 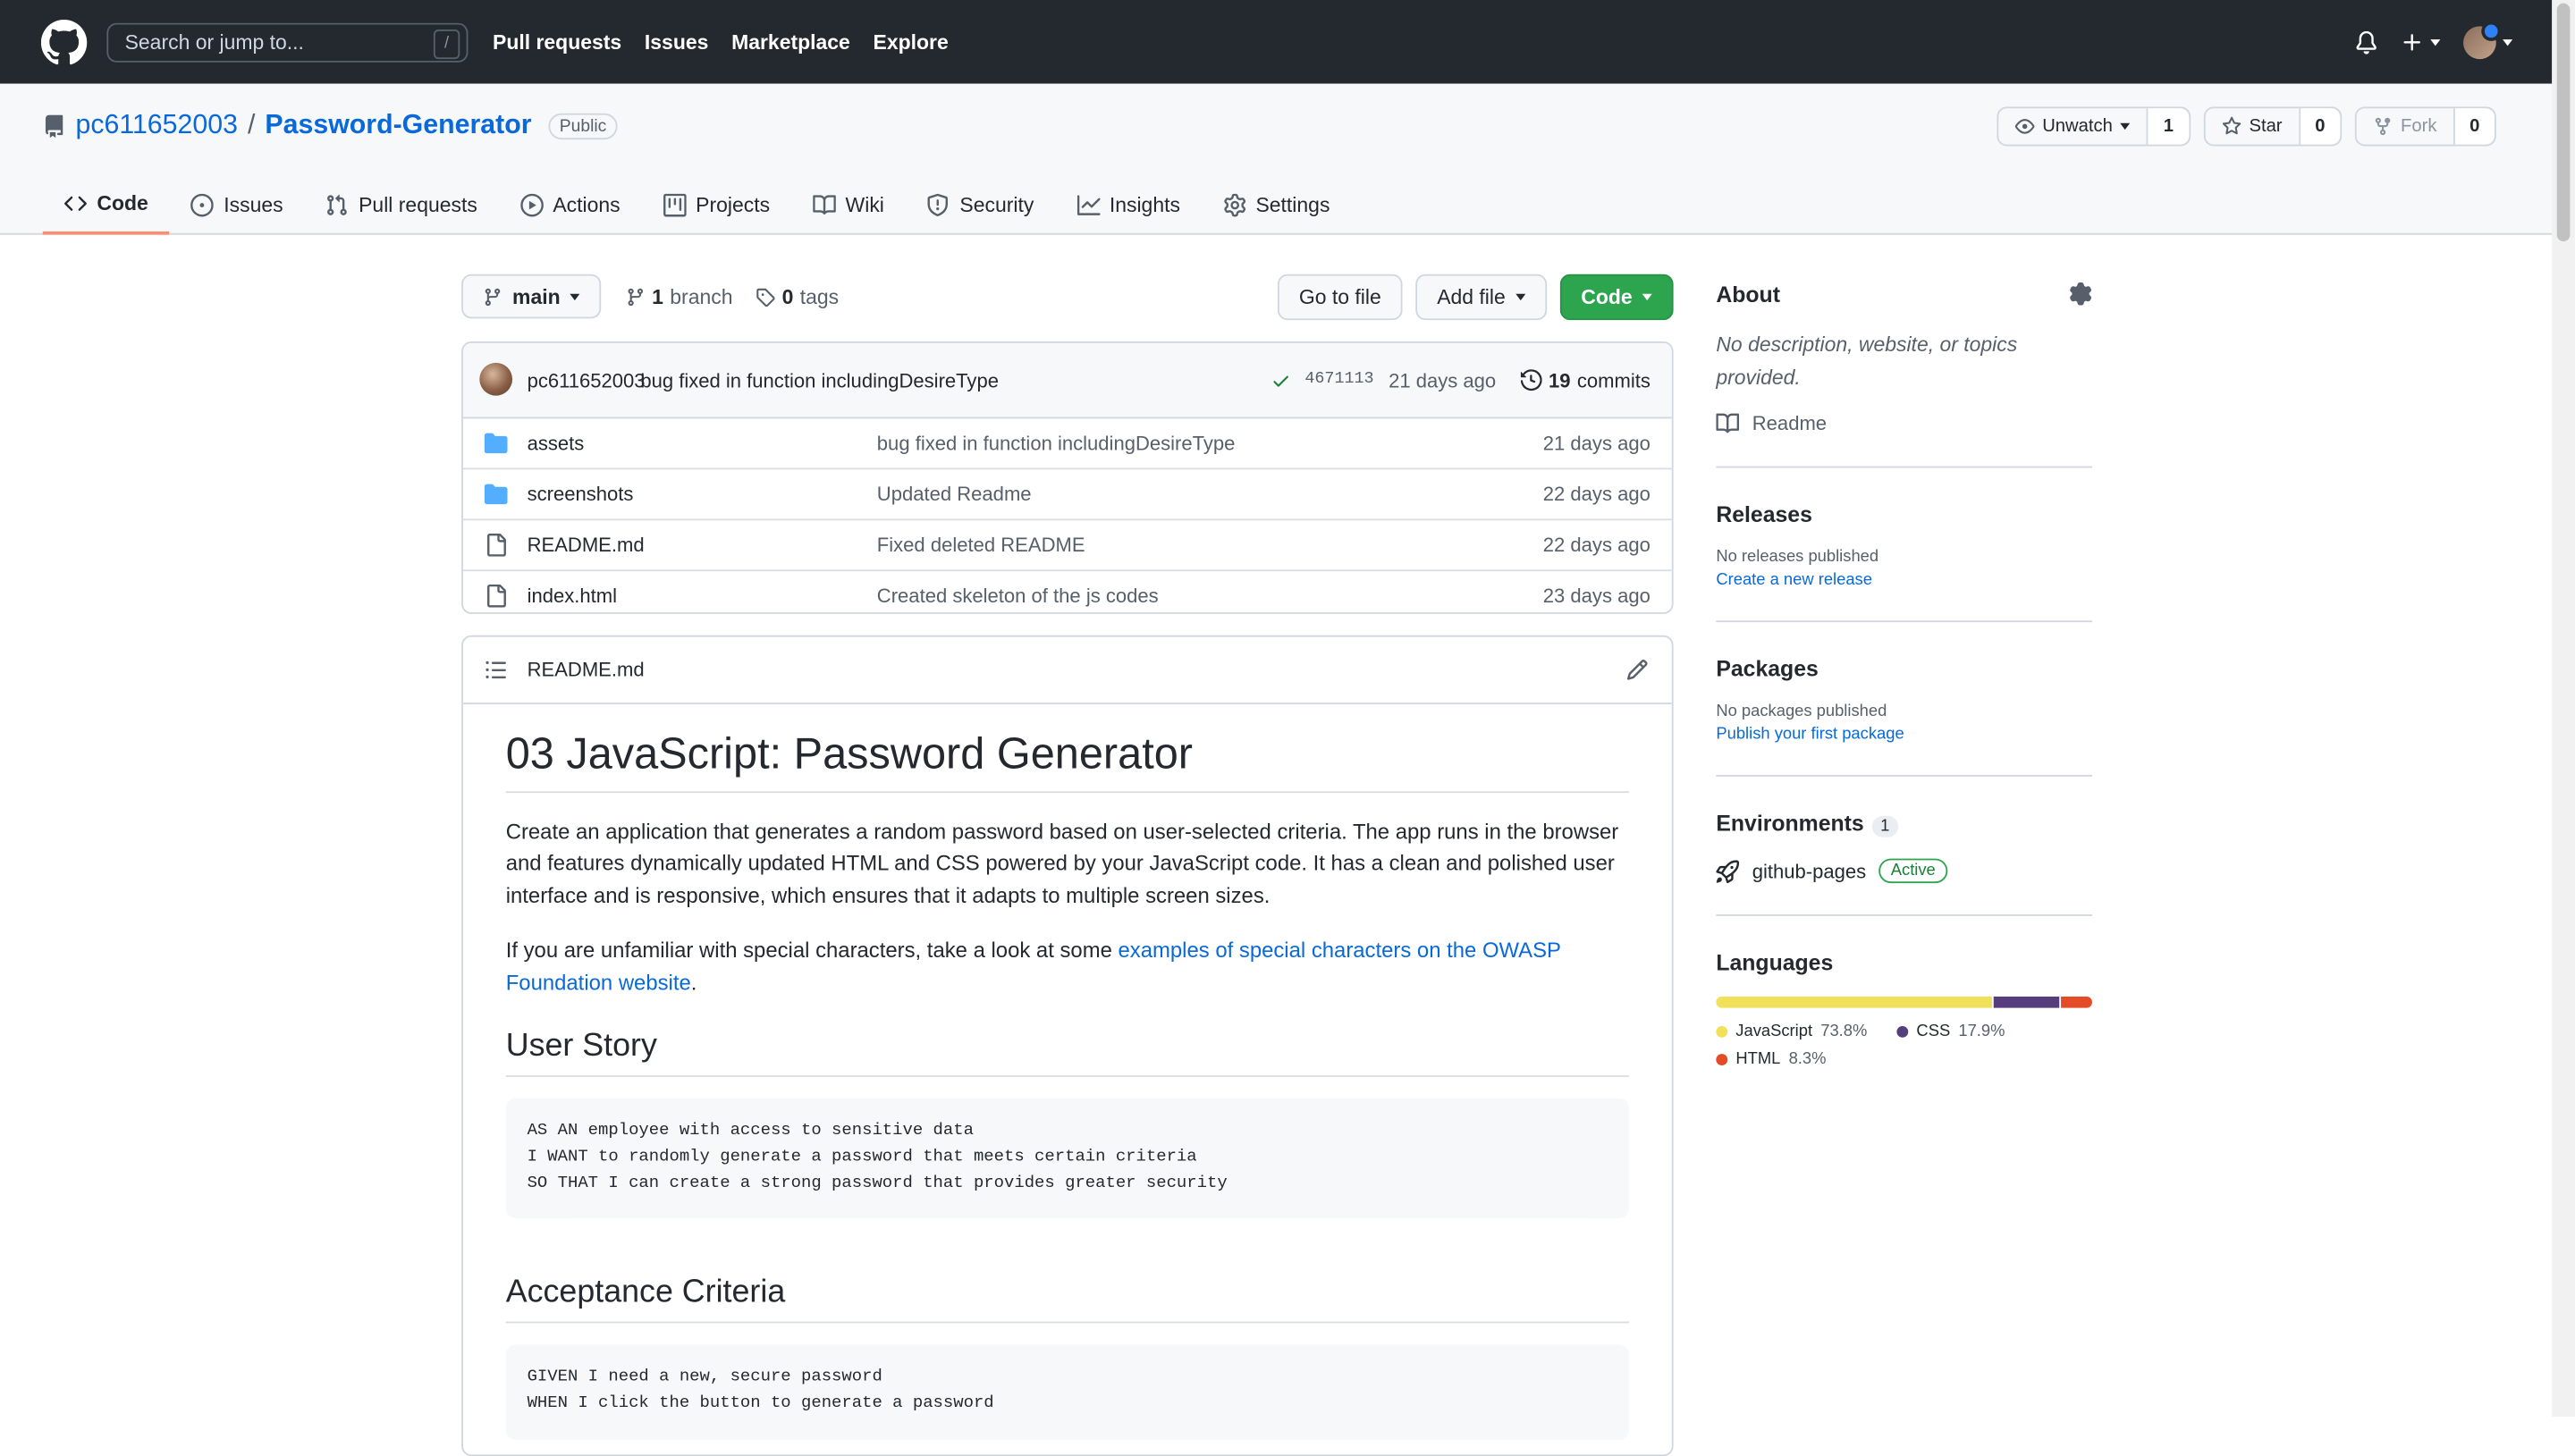 I want to click on language-item-javascript: JavaScript 73.8%, so click(x=1791, y=1031).